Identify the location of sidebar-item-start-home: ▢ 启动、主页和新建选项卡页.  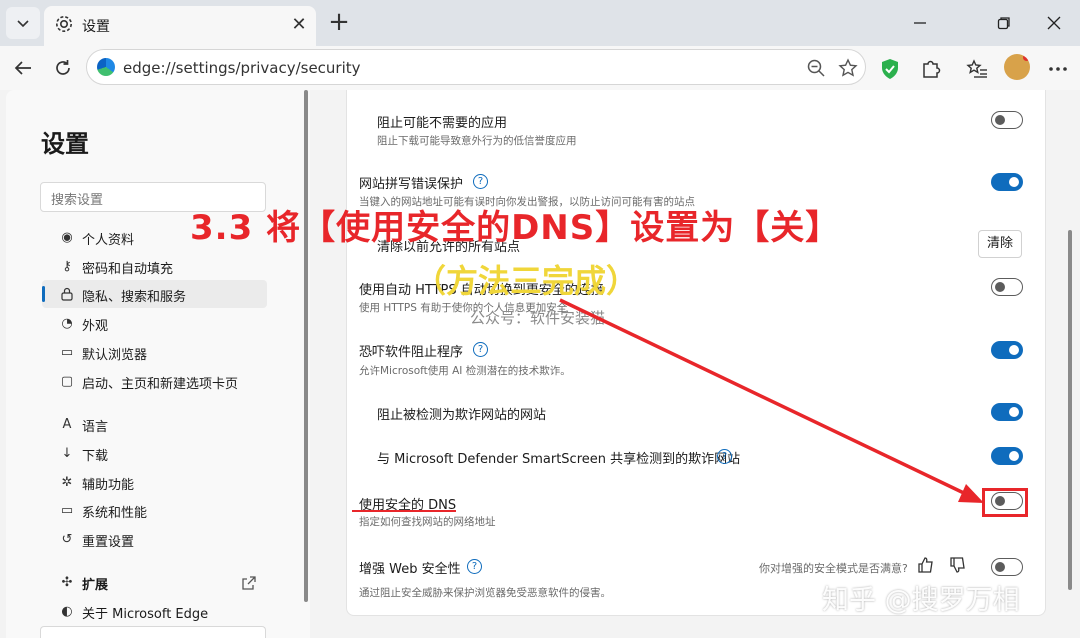
(154, 381).